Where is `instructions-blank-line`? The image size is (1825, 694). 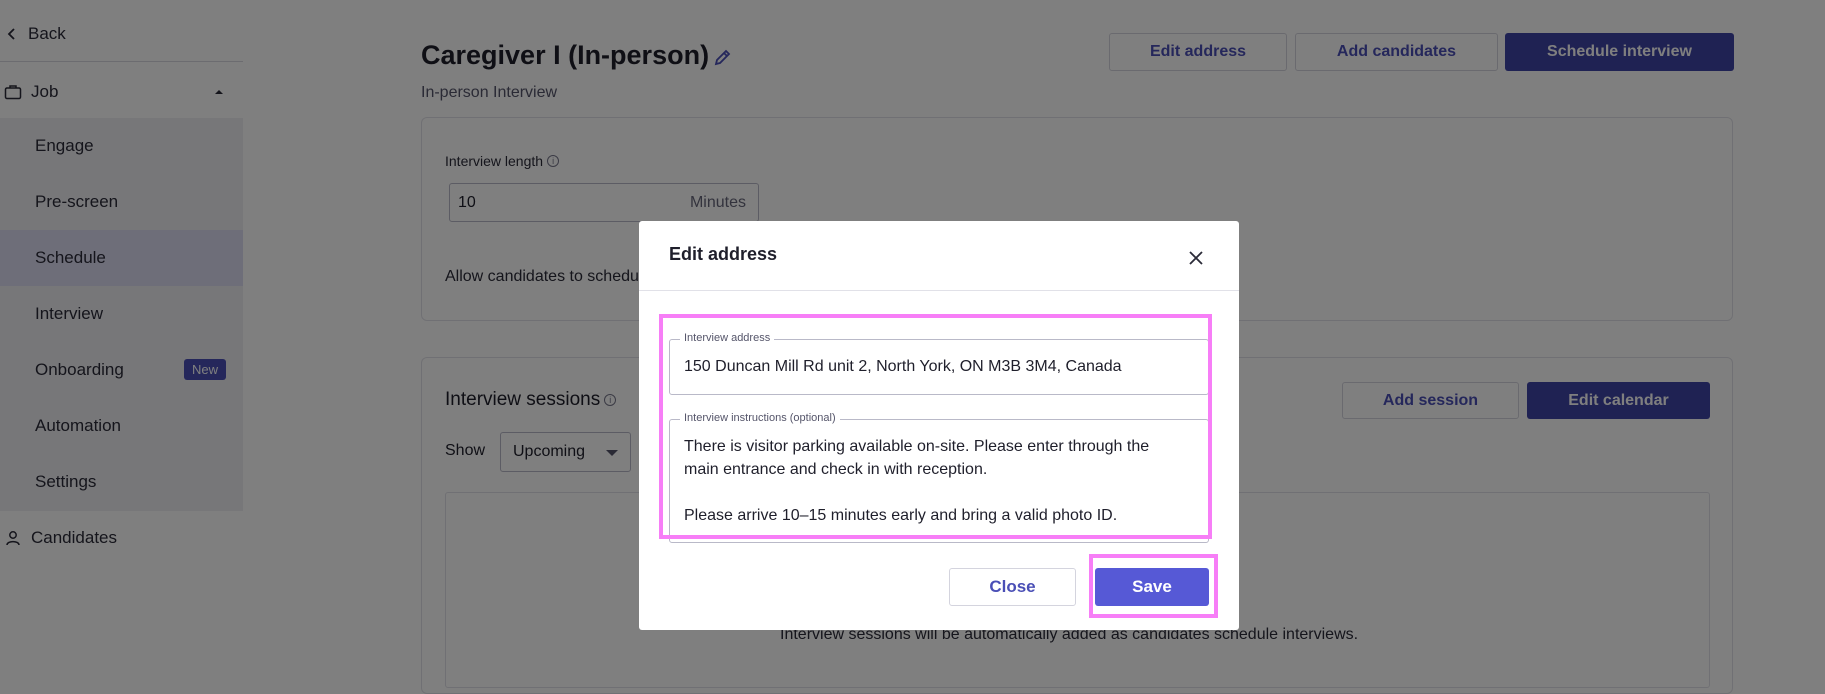 instructions-blank-line is located at coordinates (916, 492).